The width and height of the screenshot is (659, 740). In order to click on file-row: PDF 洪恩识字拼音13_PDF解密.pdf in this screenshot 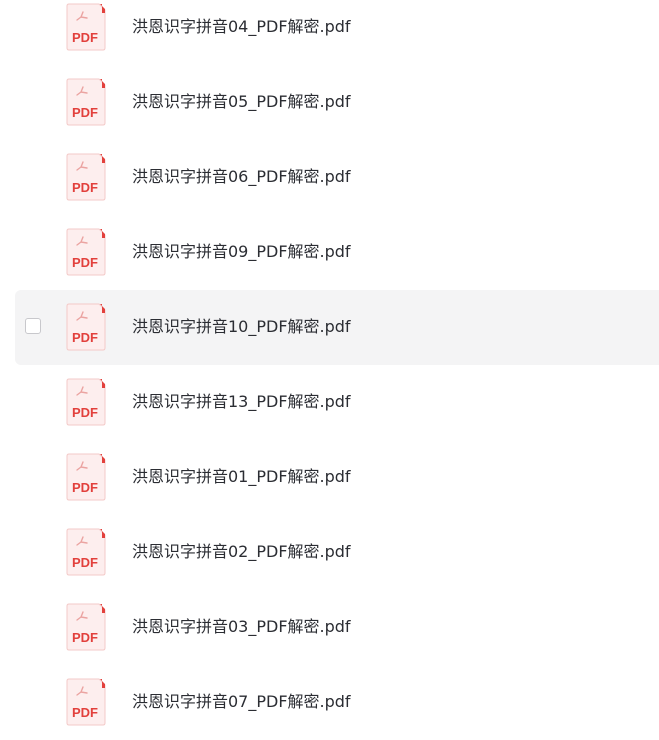, I will do `click(329, 402)`.